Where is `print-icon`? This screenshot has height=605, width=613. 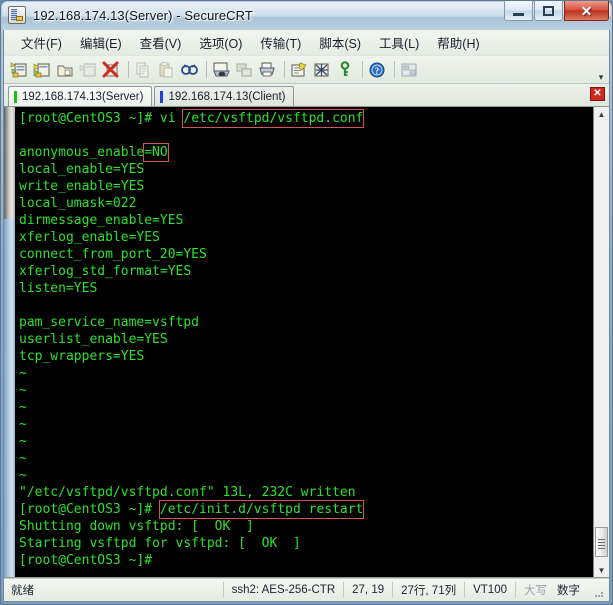 print-icon is located at coordinates (267, 69).